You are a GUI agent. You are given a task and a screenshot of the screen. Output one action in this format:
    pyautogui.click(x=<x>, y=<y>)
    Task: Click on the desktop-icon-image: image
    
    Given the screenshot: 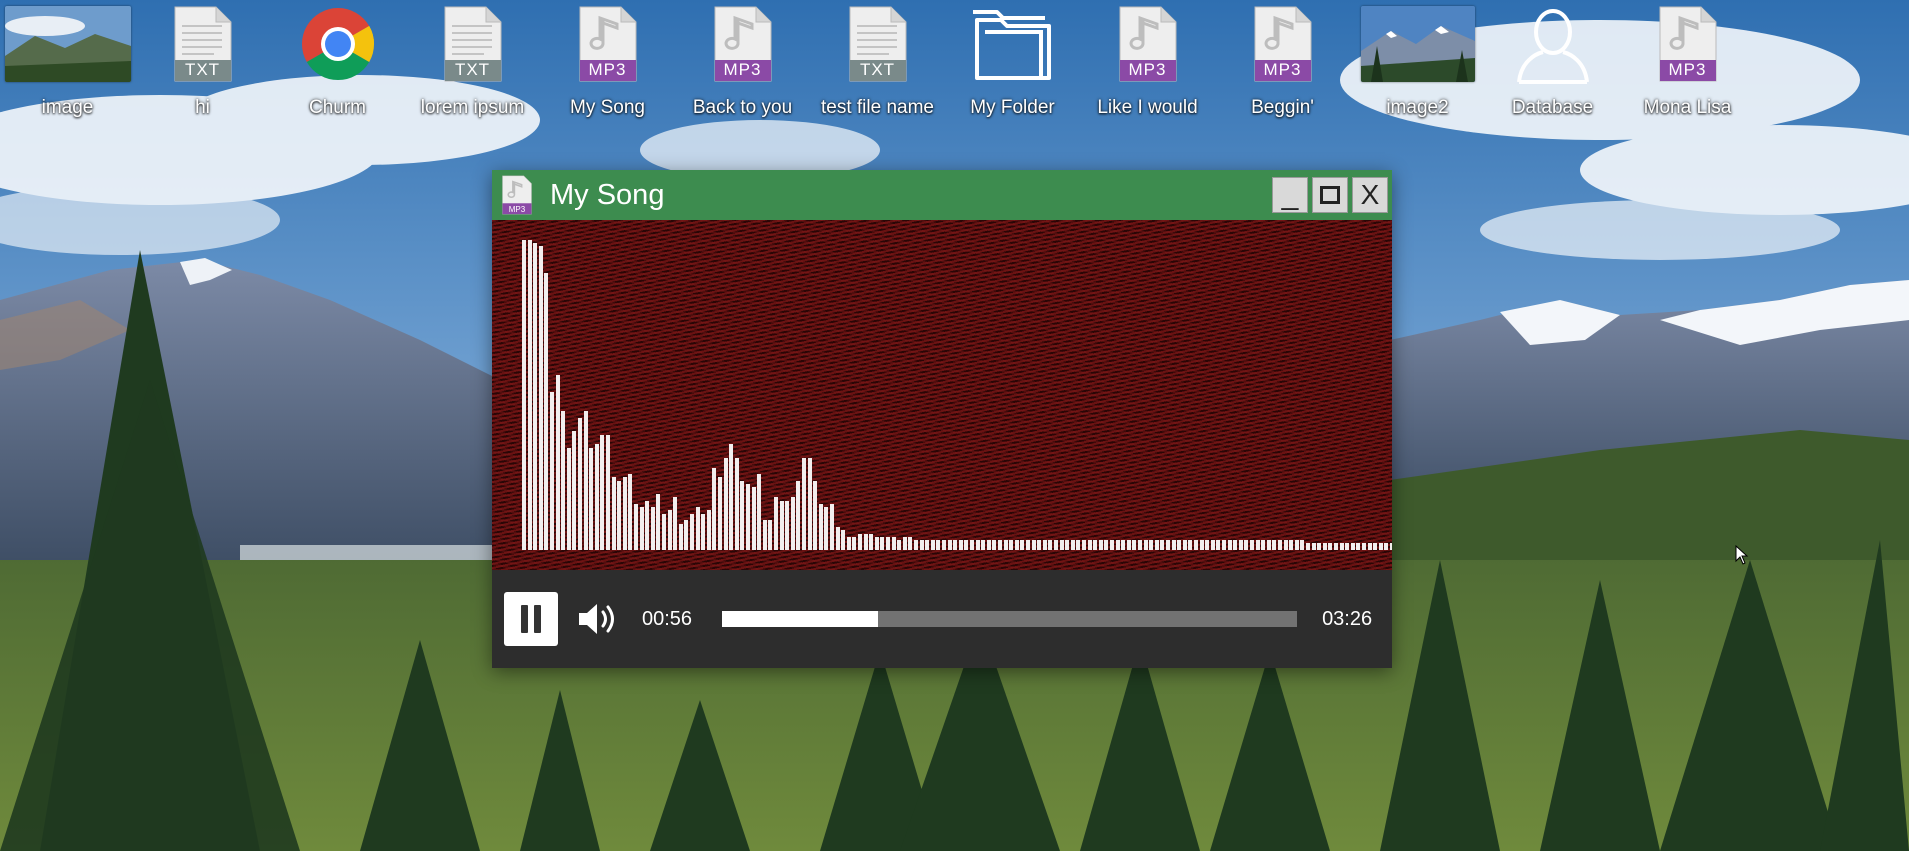 What is the action you would take?
    pyautogui.click(x=67, y=65)
    